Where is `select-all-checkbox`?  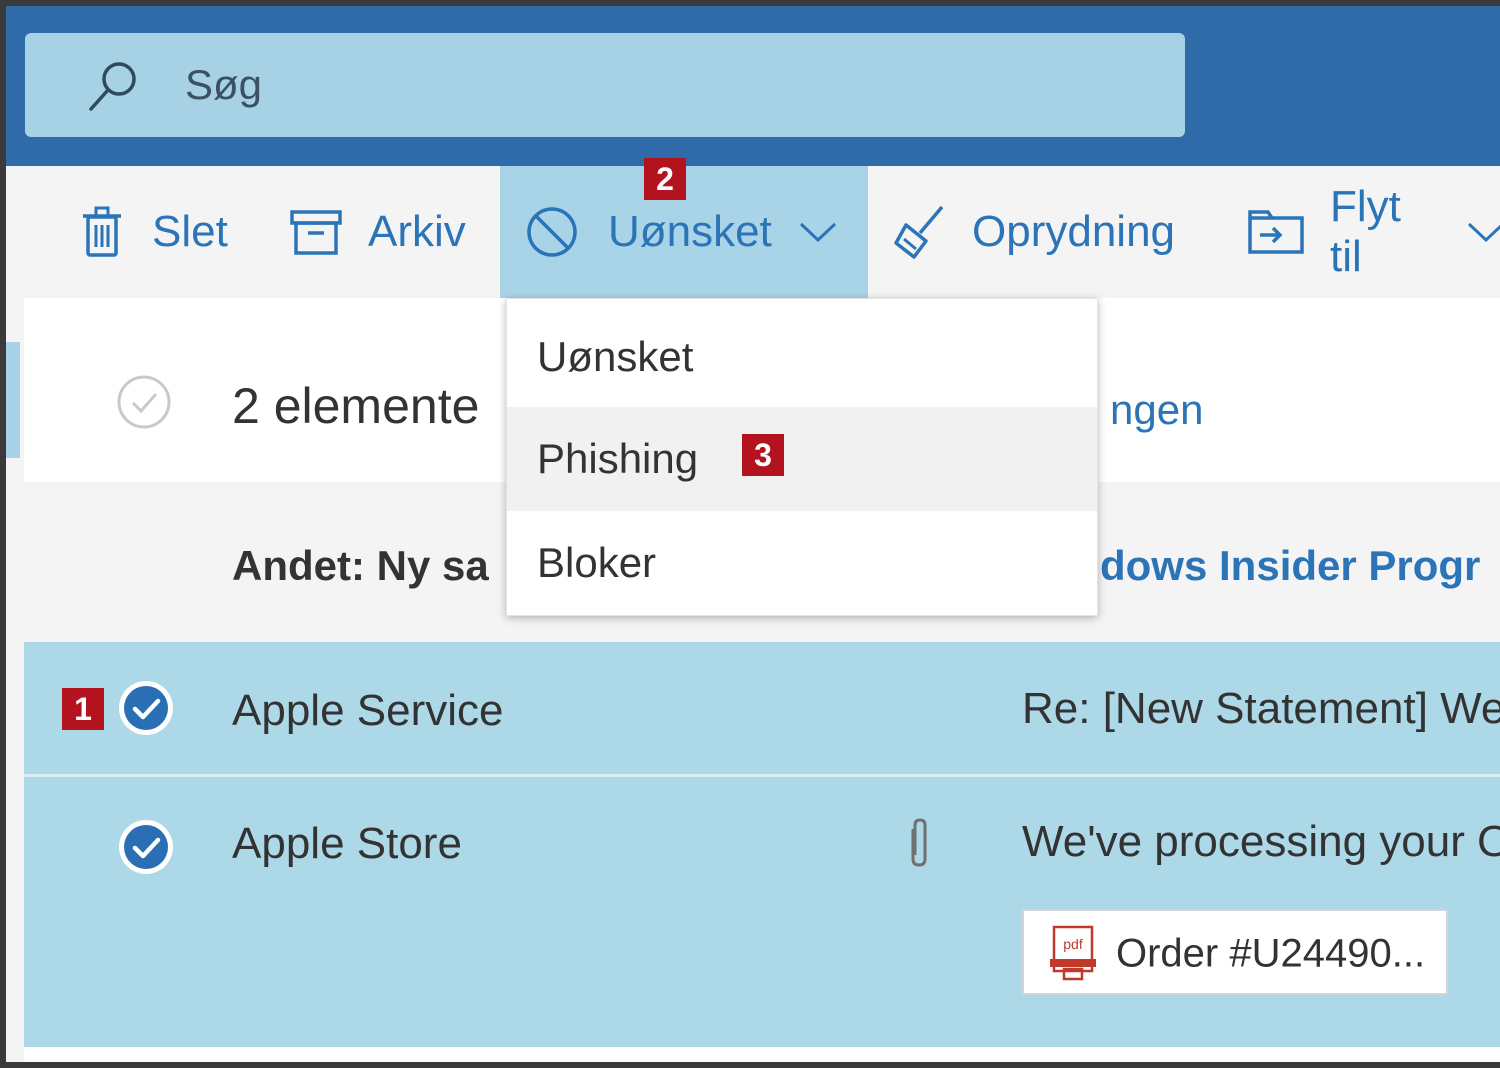 select-all-checkbox is located at coordinates (144, 402).